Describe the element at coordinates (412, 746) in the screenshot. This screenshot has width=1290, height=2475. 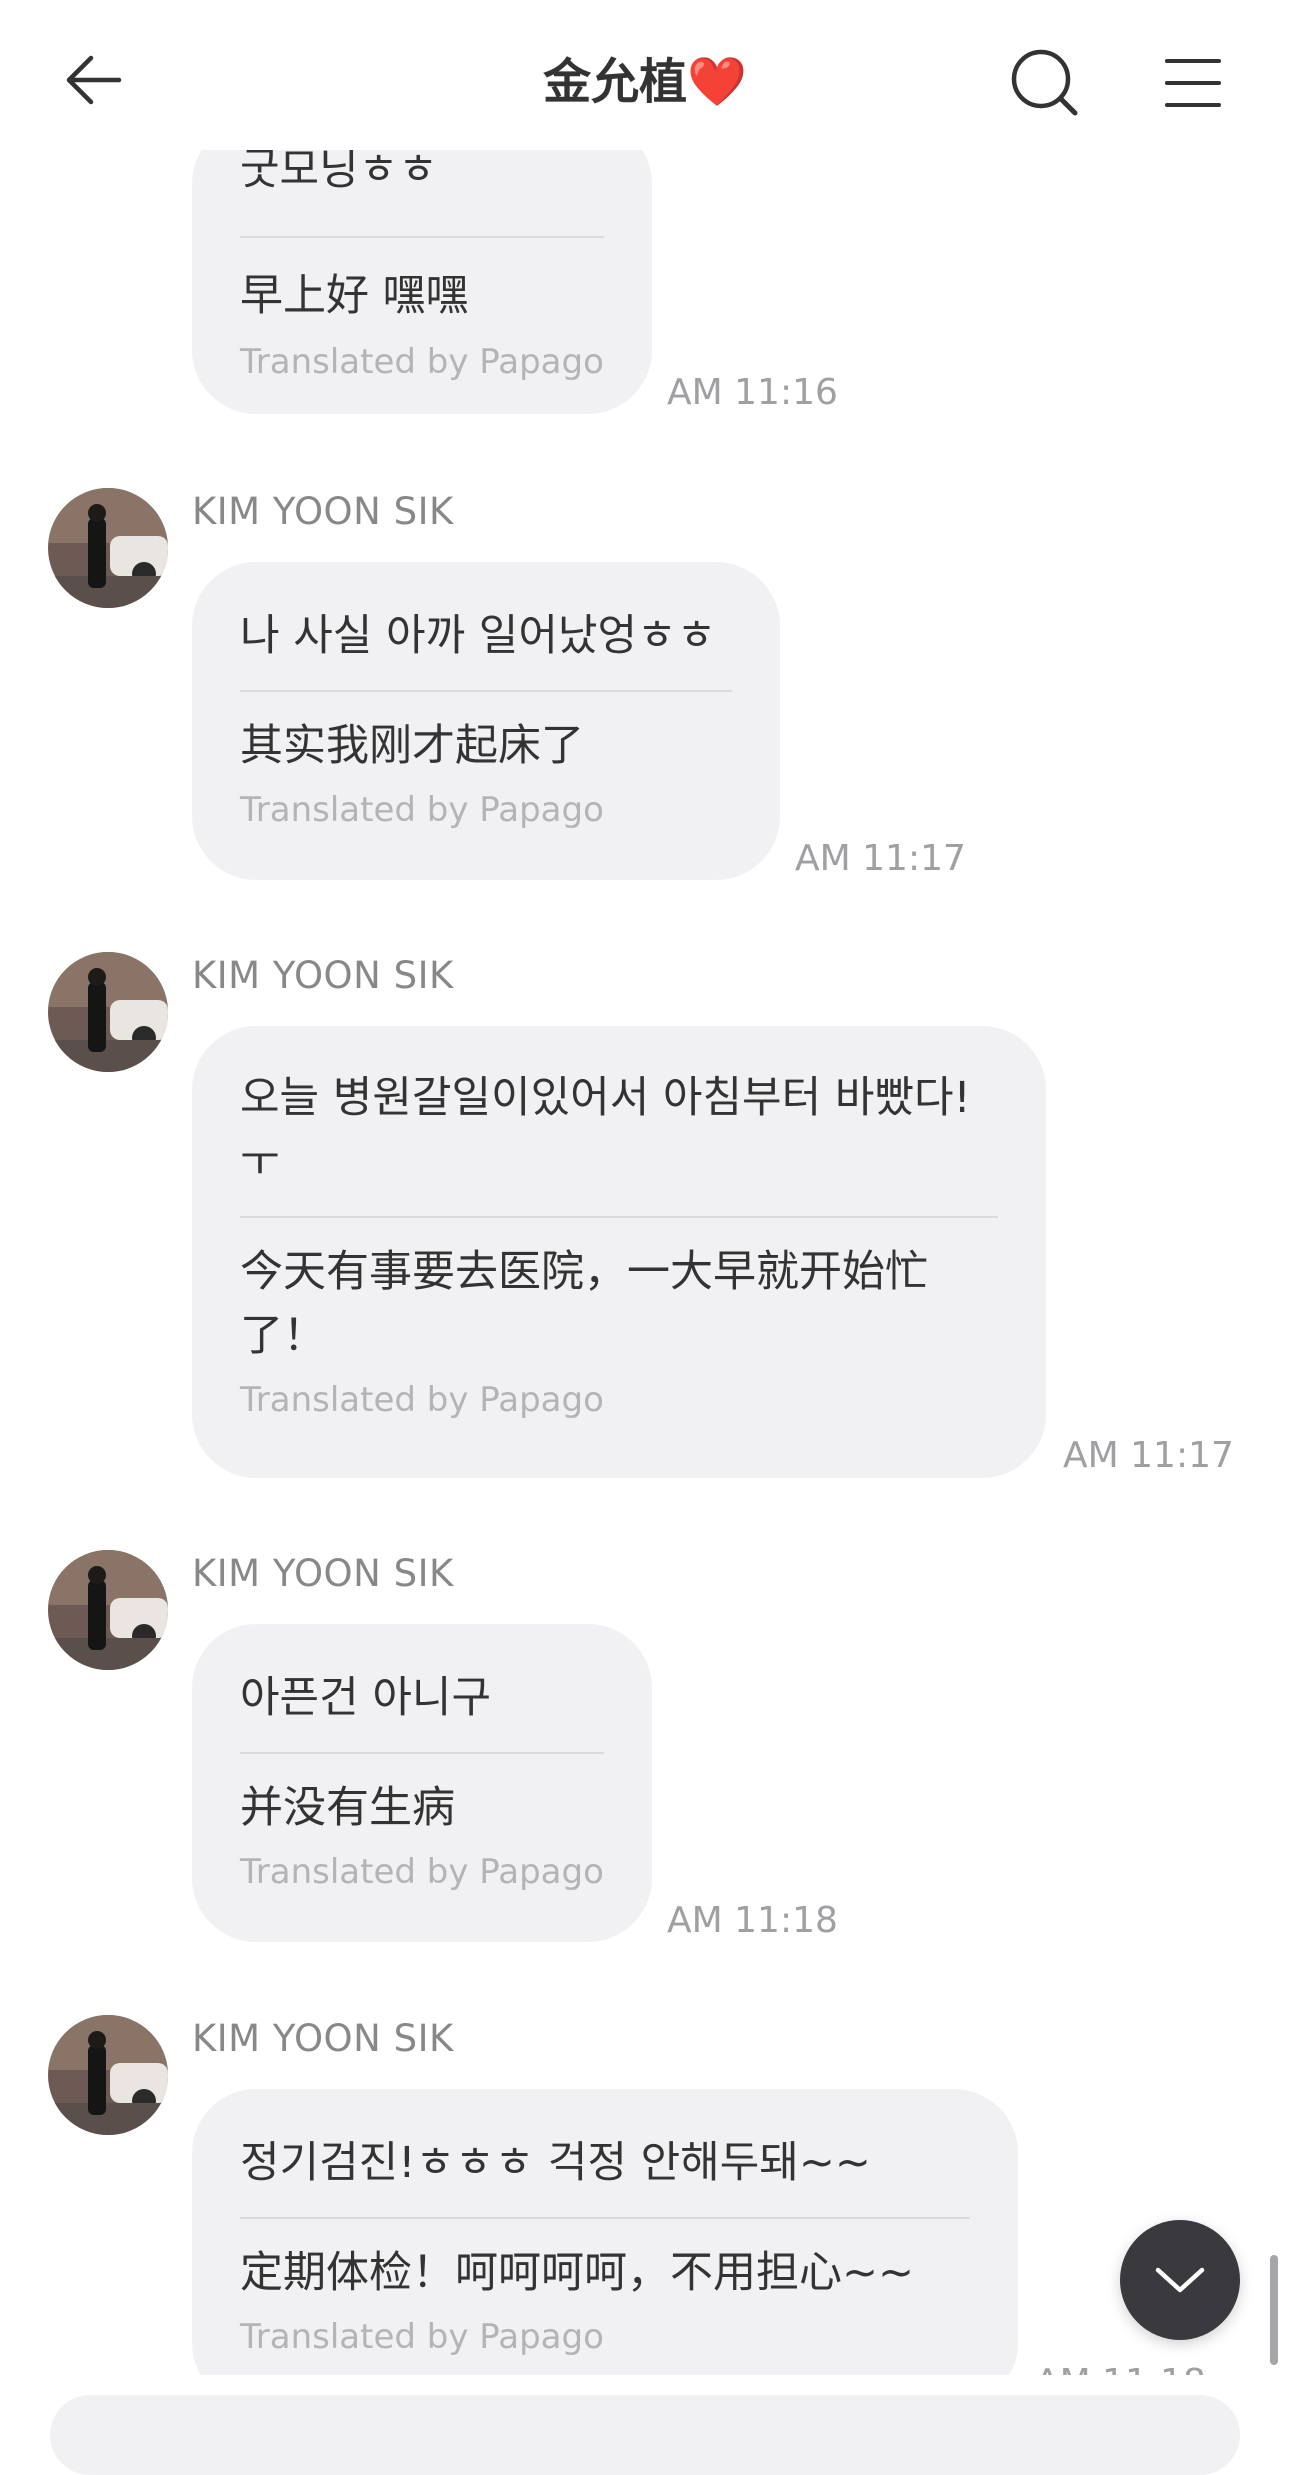
I see `message-translation-text: 其实我刚才起床了` at that location.